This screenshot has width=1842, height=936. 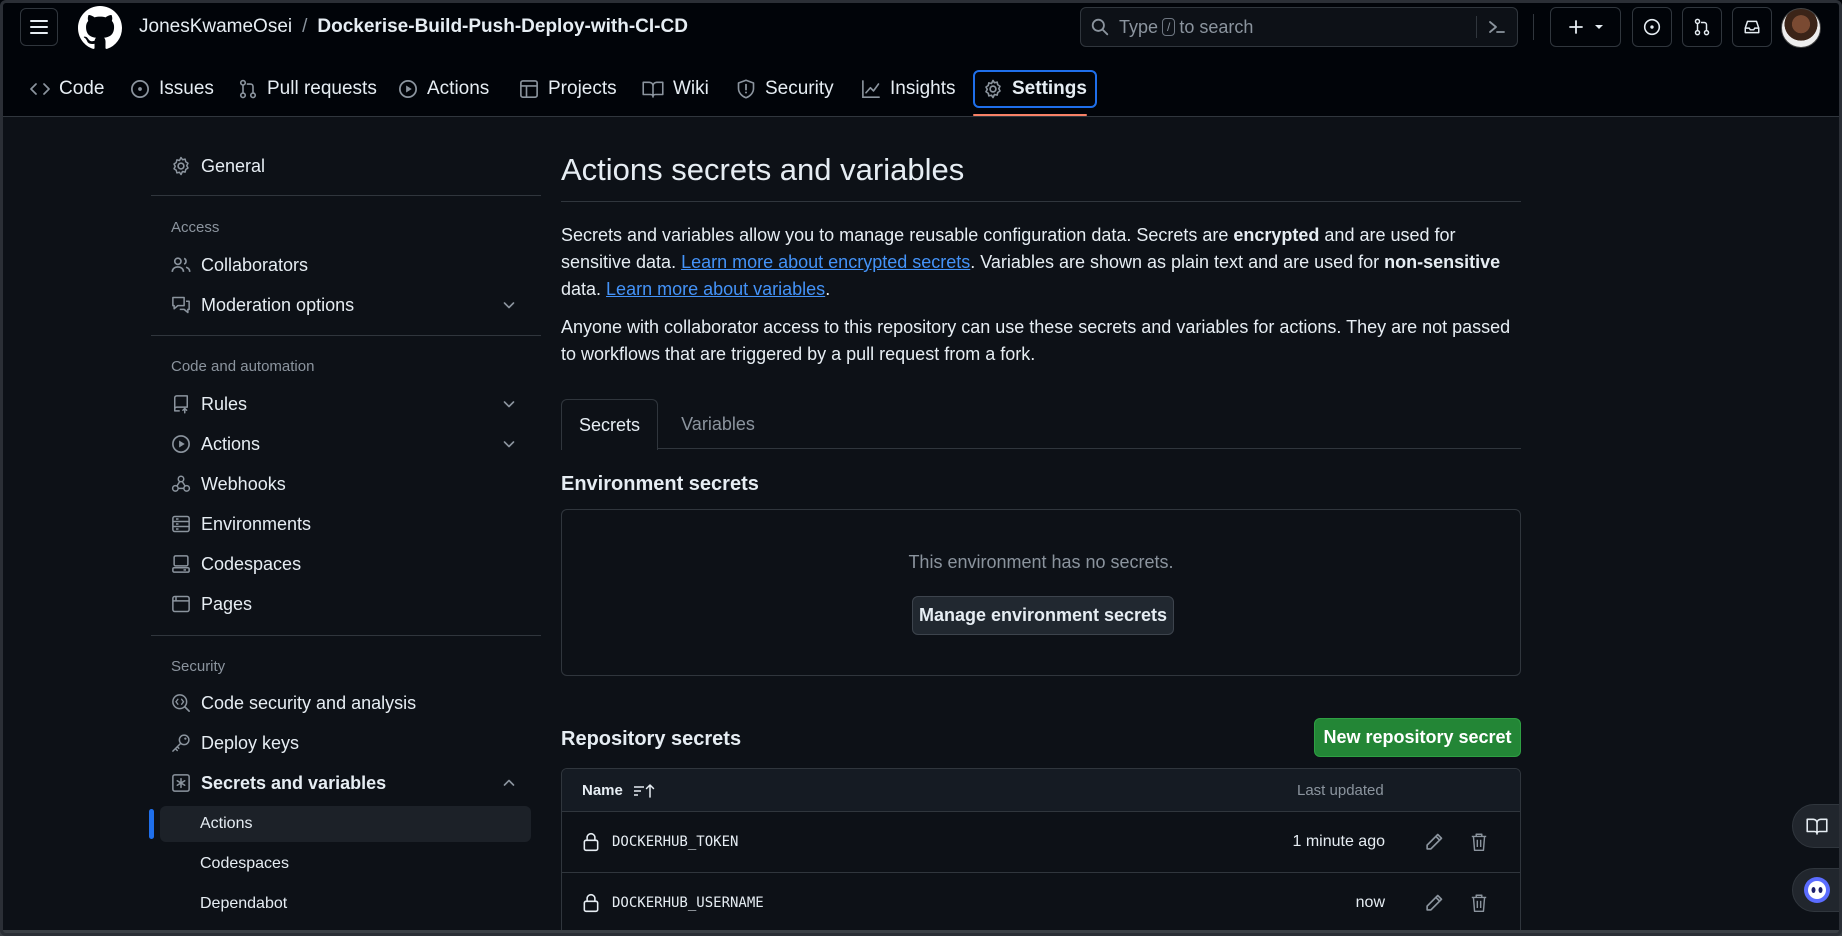 What do you see at coordinates (322, 88) in the screenshot?
I see `tab-label: Pull requests` at bounding box center [322, 88].